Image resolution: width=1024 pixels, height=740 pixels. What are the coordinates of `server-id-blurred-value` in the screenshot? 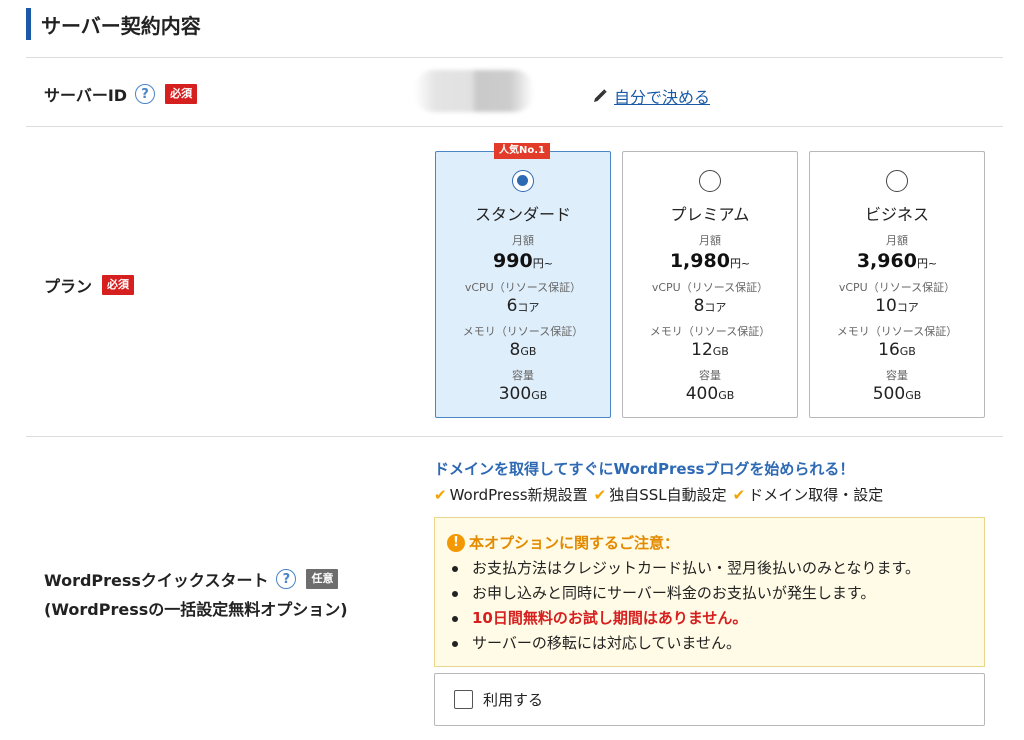 It's located at (474, 91).